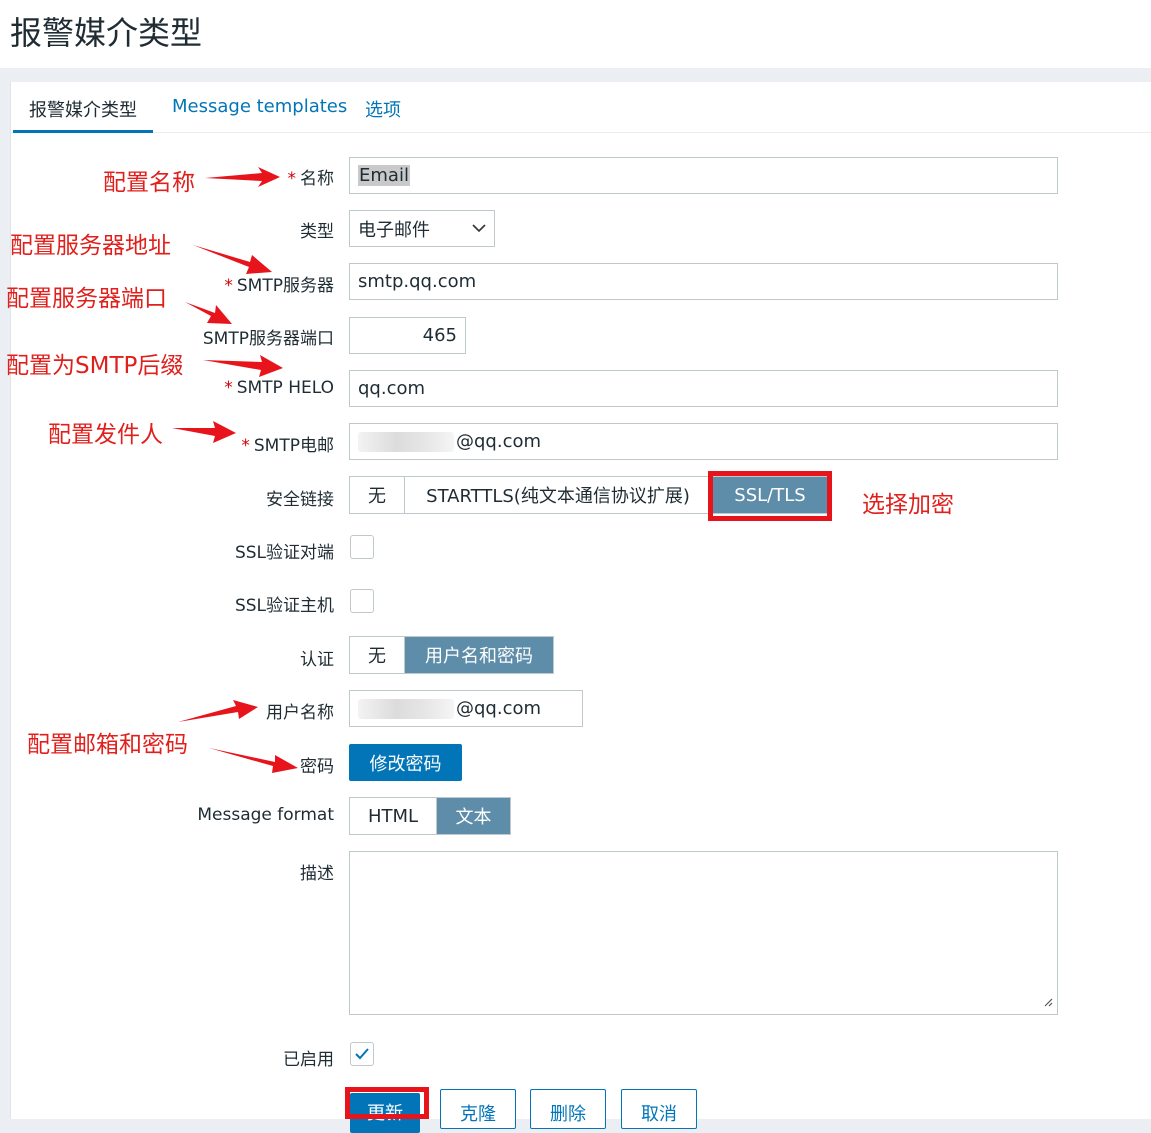 The height and width of the screenshot is (1133, 1151). I want to click on arrow-to-name, so click(242, 177).